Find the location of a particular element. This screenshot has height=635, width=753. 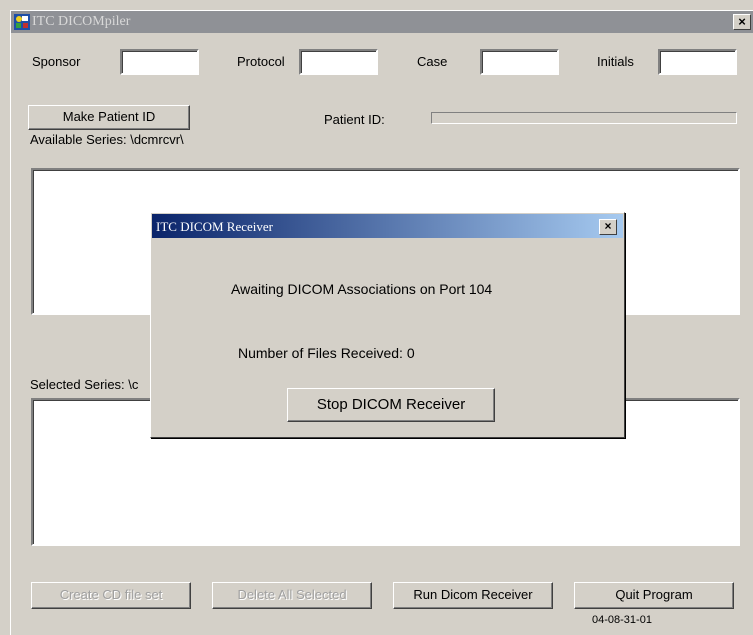

app-icon is located at coordinates (22, 22).